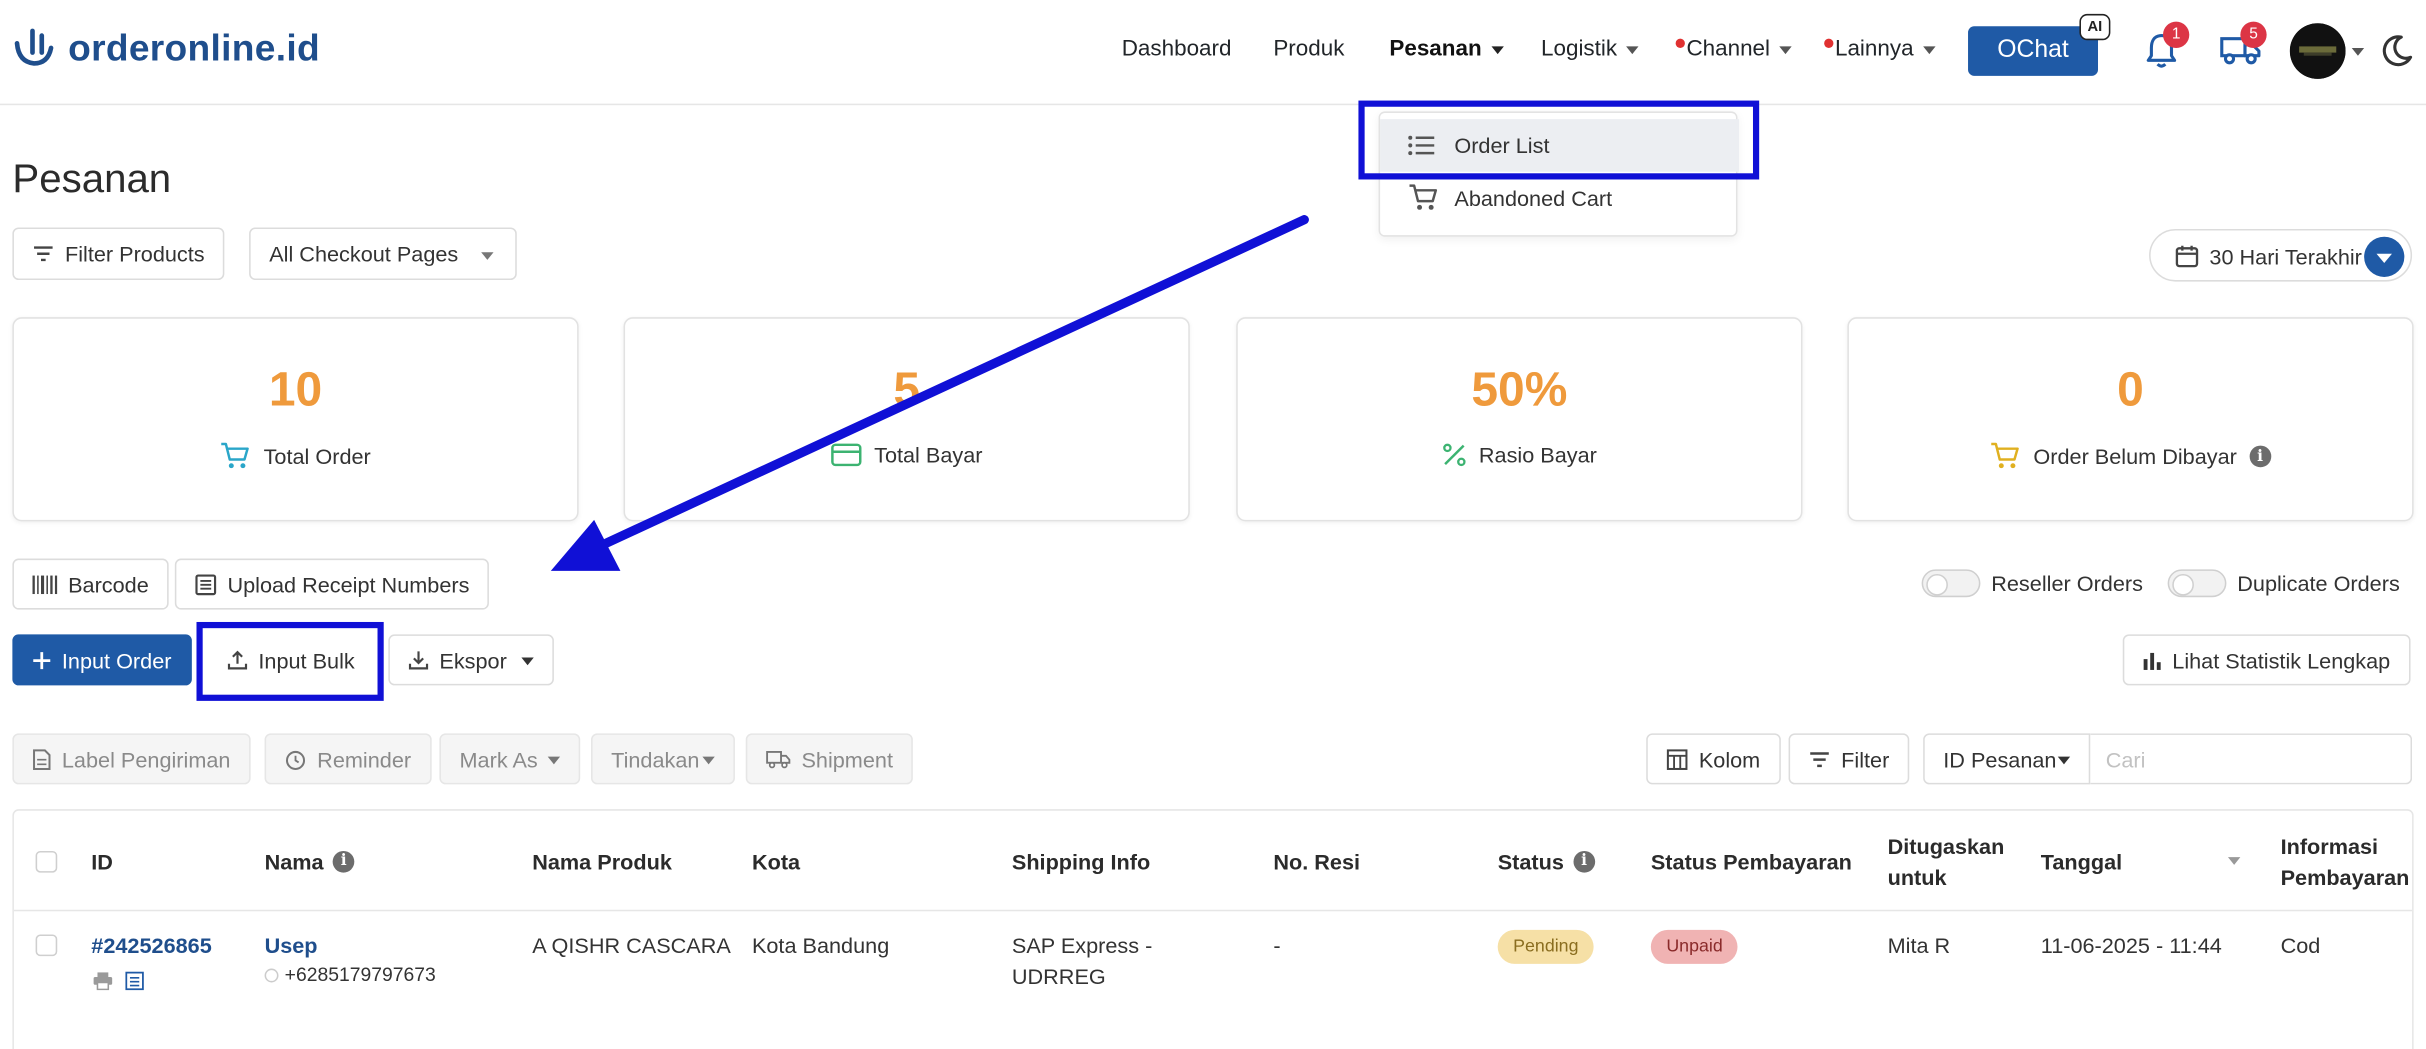 This screenshot has height=1049, width=2426. What do you see at coordinates (1950, 862) in the screenshot?
I see `column-header-ditugaskan: Ditugaskan untuk` at bounding box center [1950, 862].